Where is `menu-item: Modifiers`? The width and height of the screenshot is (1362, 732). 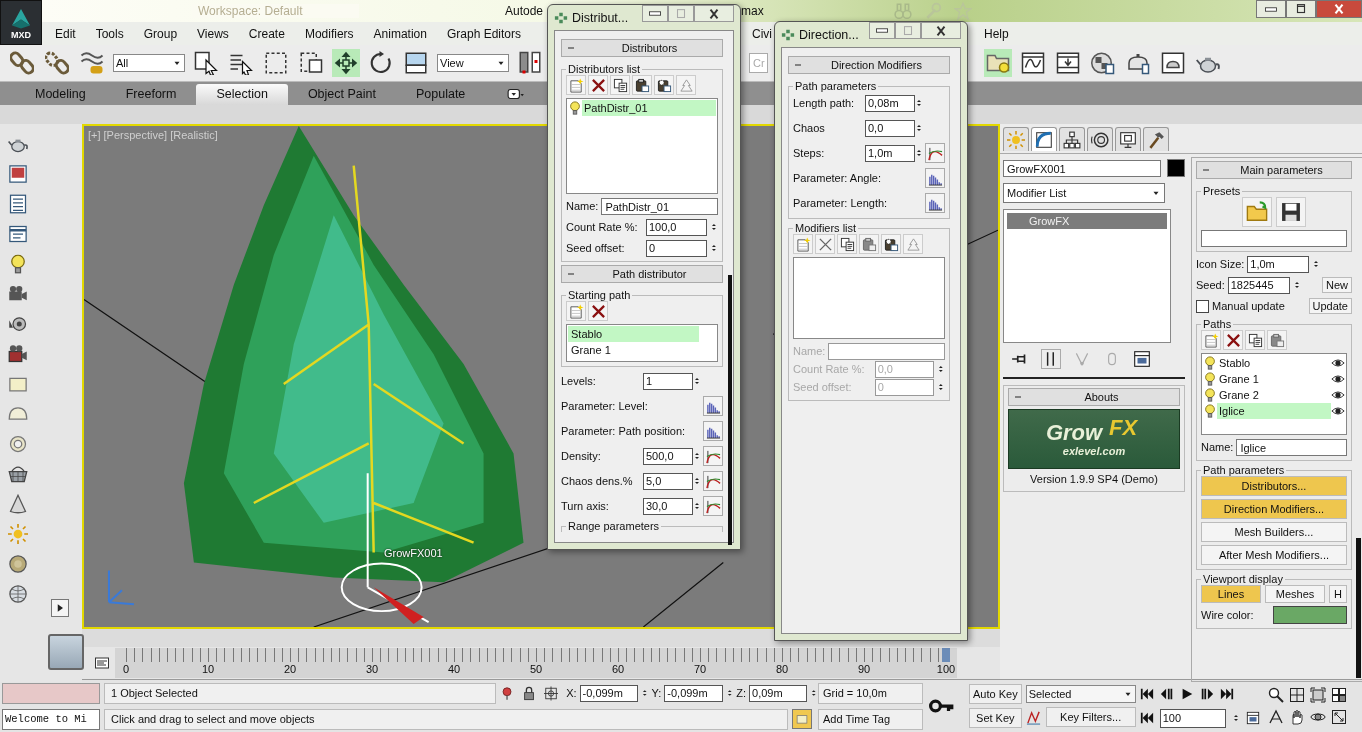
menu-item: Modifiers is located at coordinates (329, 33).